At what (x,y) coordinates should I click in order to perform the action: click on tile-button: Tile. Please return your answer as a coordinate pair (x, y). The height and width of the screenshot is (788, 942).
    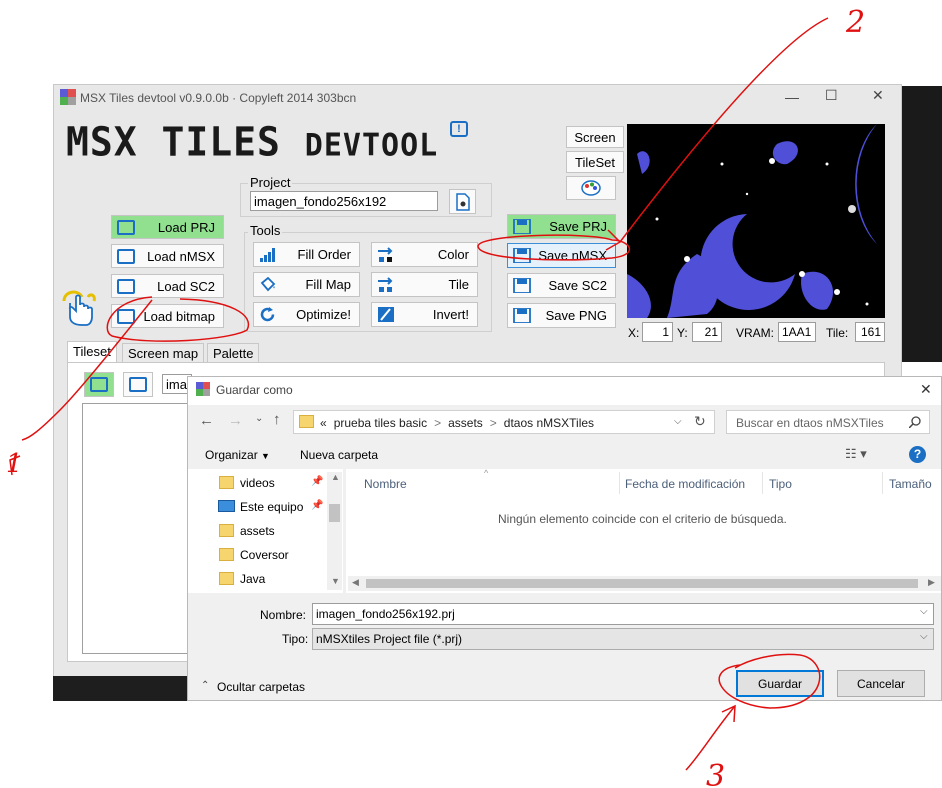
    Looking at the image, I should click on (424, 284).